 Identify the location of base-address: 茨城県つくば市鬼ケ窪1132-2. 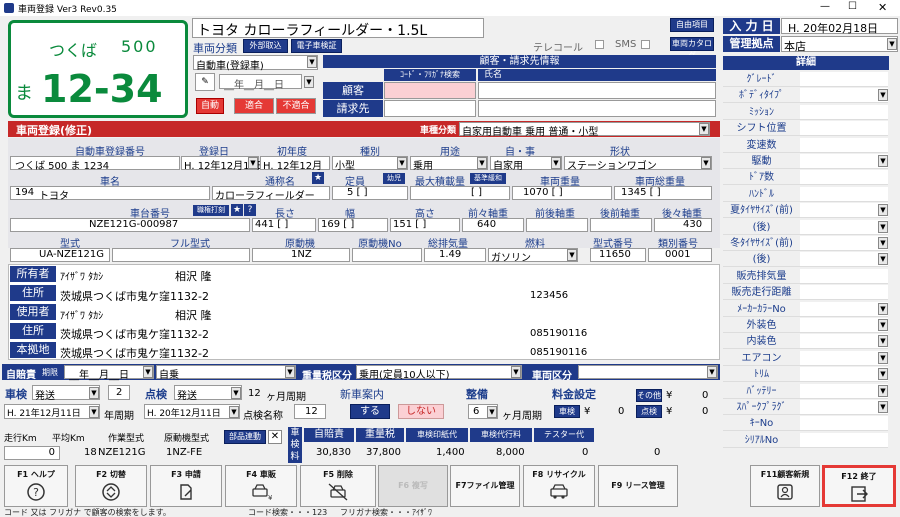
(134, 353).